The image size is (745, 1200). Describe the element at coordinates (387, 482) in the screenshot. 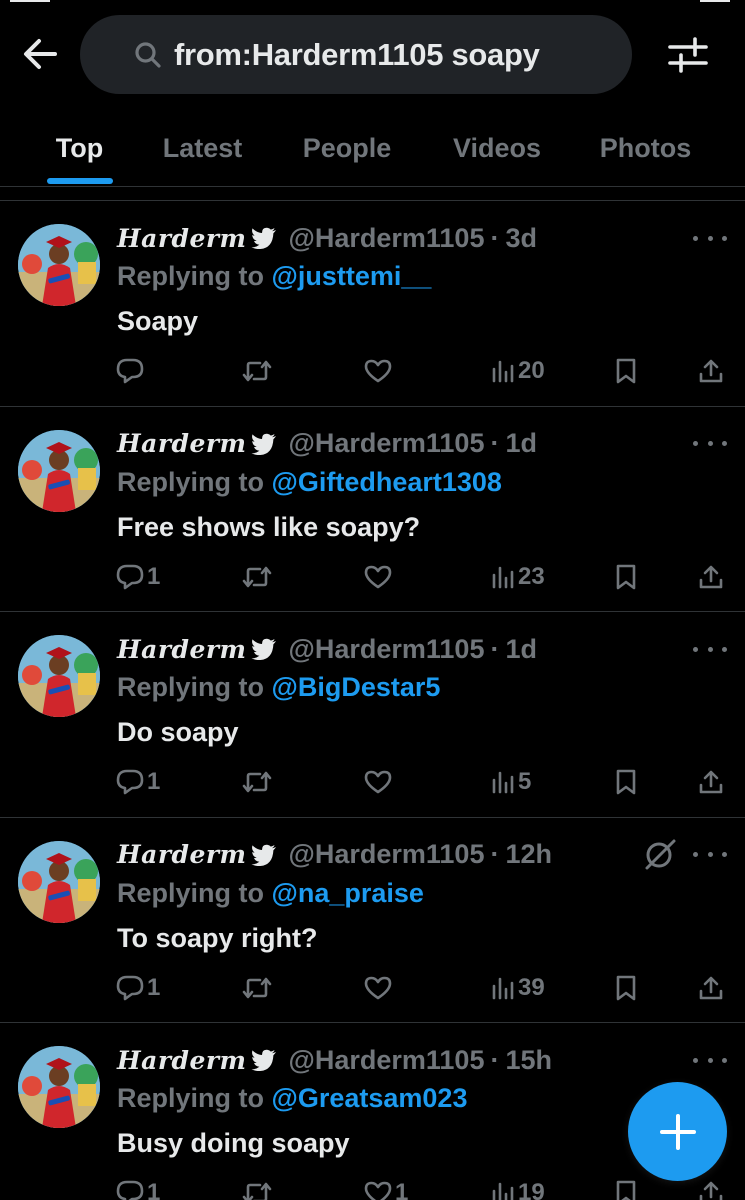

I see `reply-mention-link: @Giftedheart1308` at that location.